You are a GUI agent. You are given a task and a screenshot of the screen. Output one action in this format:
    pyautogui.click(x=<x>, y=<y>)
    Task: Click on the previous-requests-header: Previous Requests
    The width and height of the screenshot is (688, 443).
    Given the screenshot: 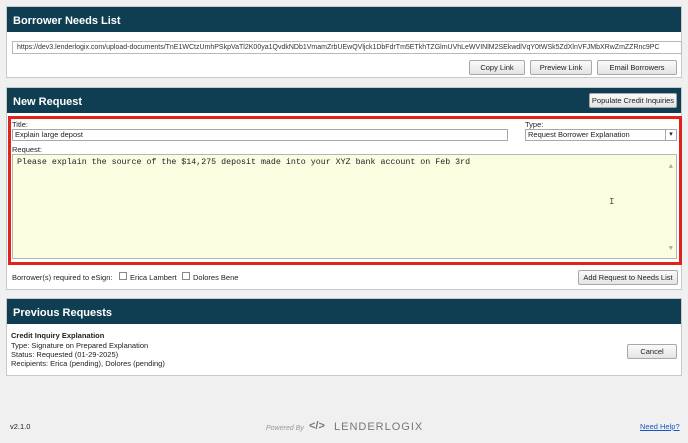 What is the action you would take?
    pyautogui.click(x=344, y=311)
    